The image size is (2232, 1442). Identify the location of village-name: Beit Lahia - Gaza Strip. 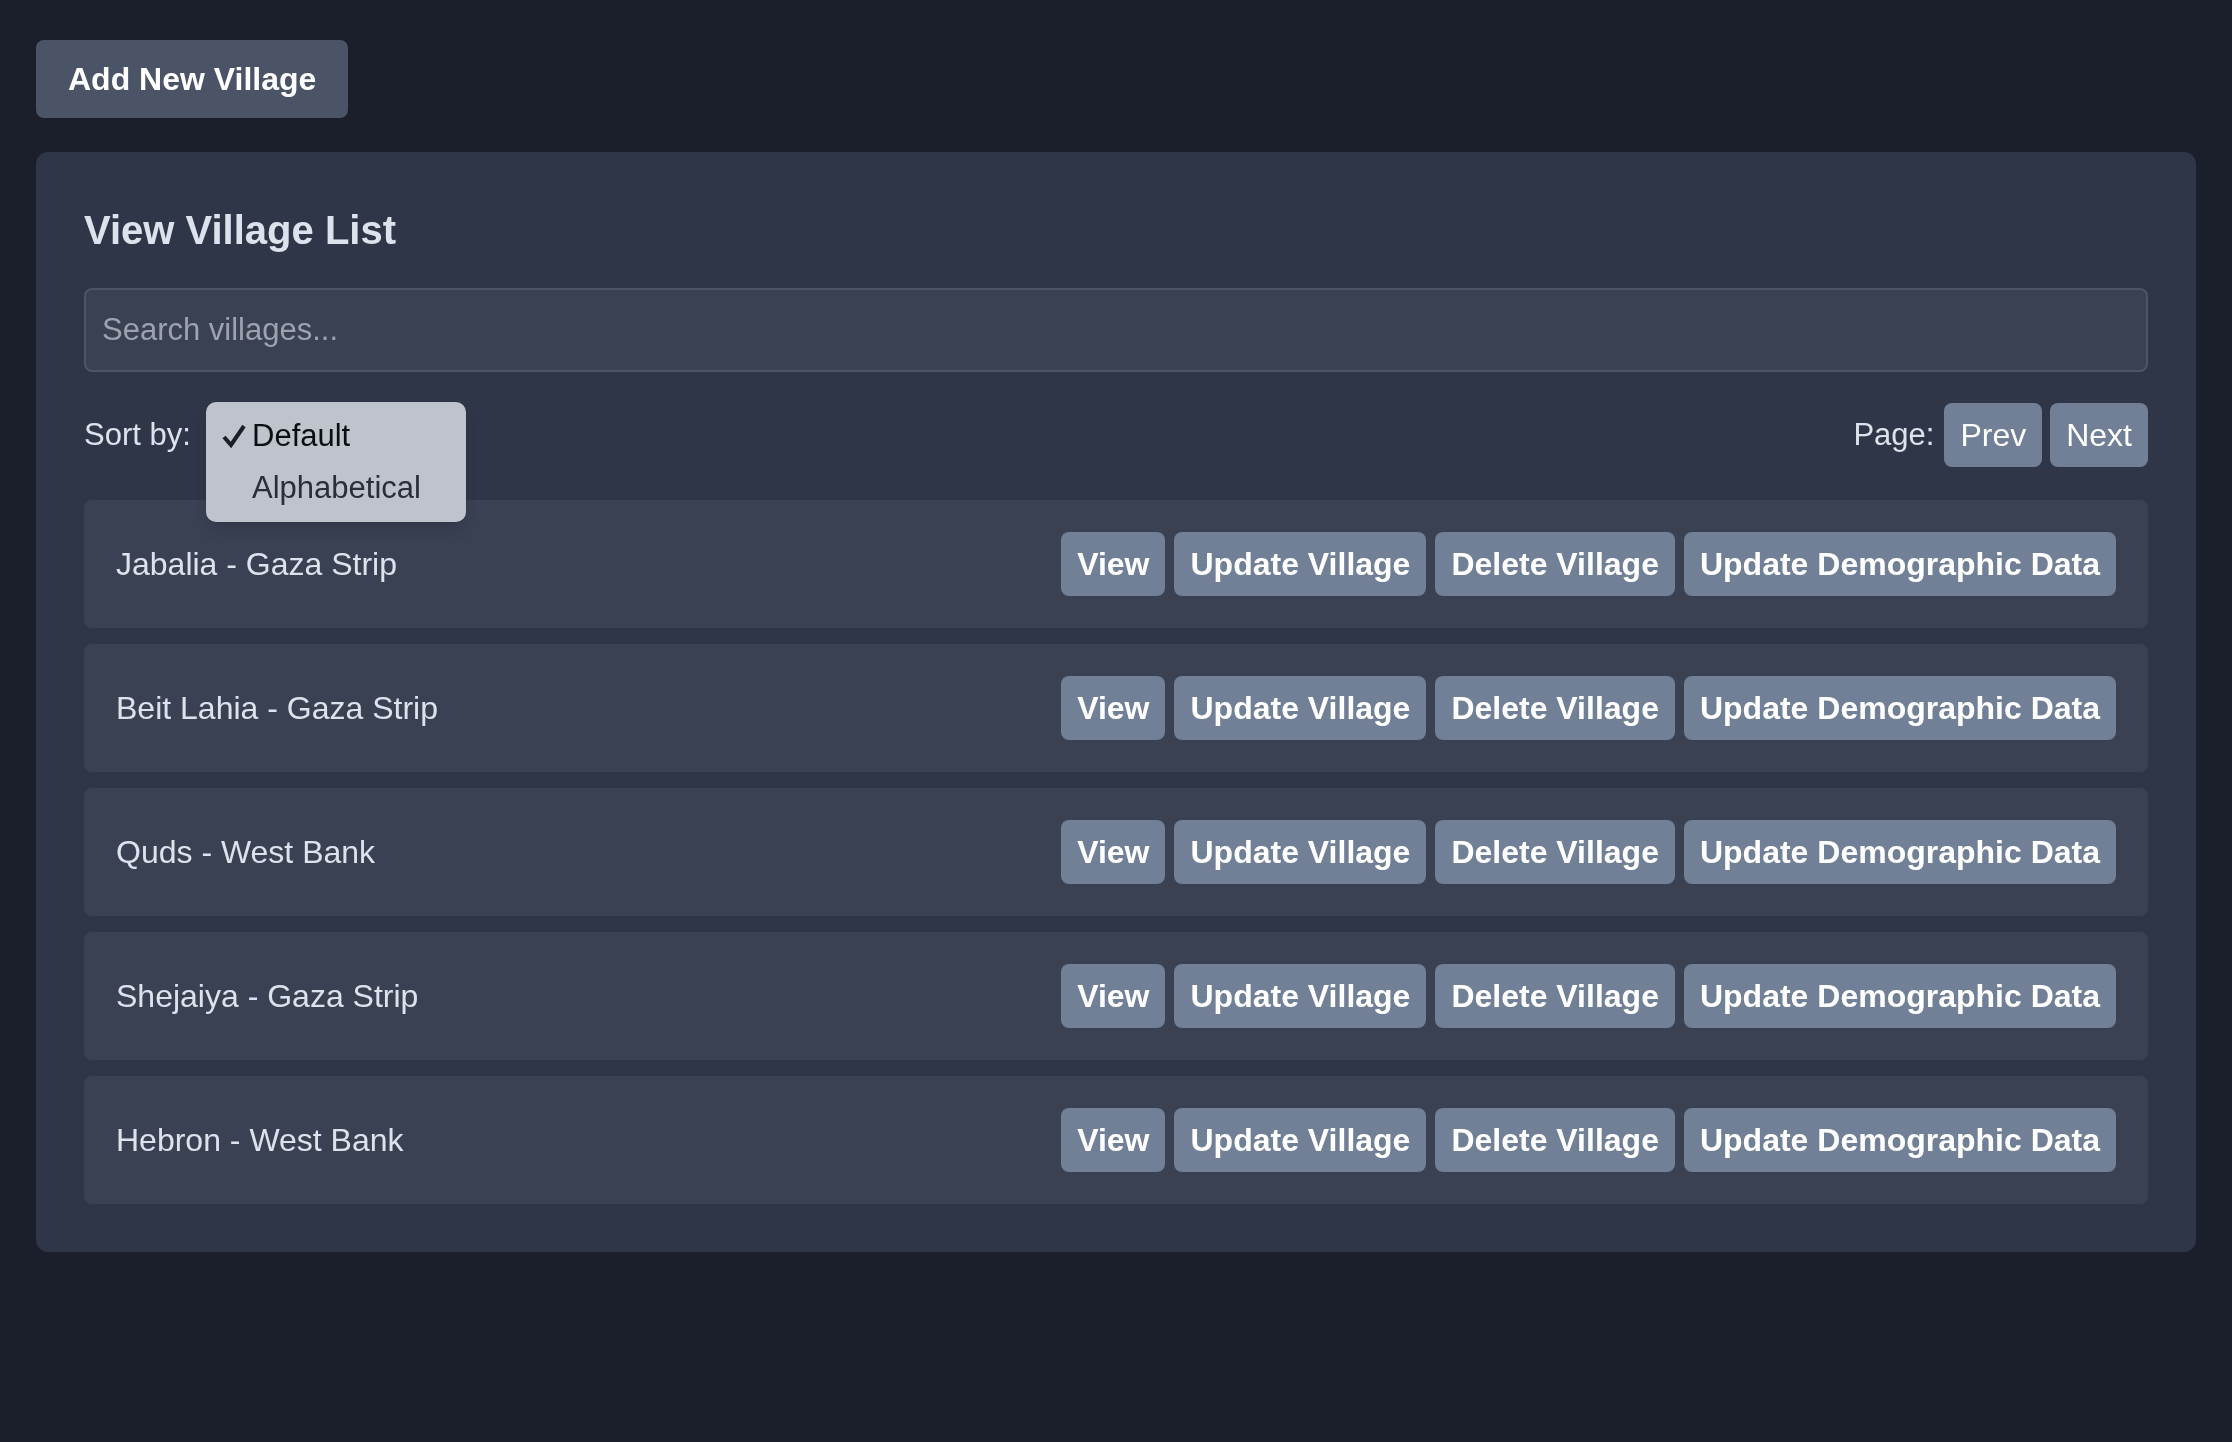
(277, 708).